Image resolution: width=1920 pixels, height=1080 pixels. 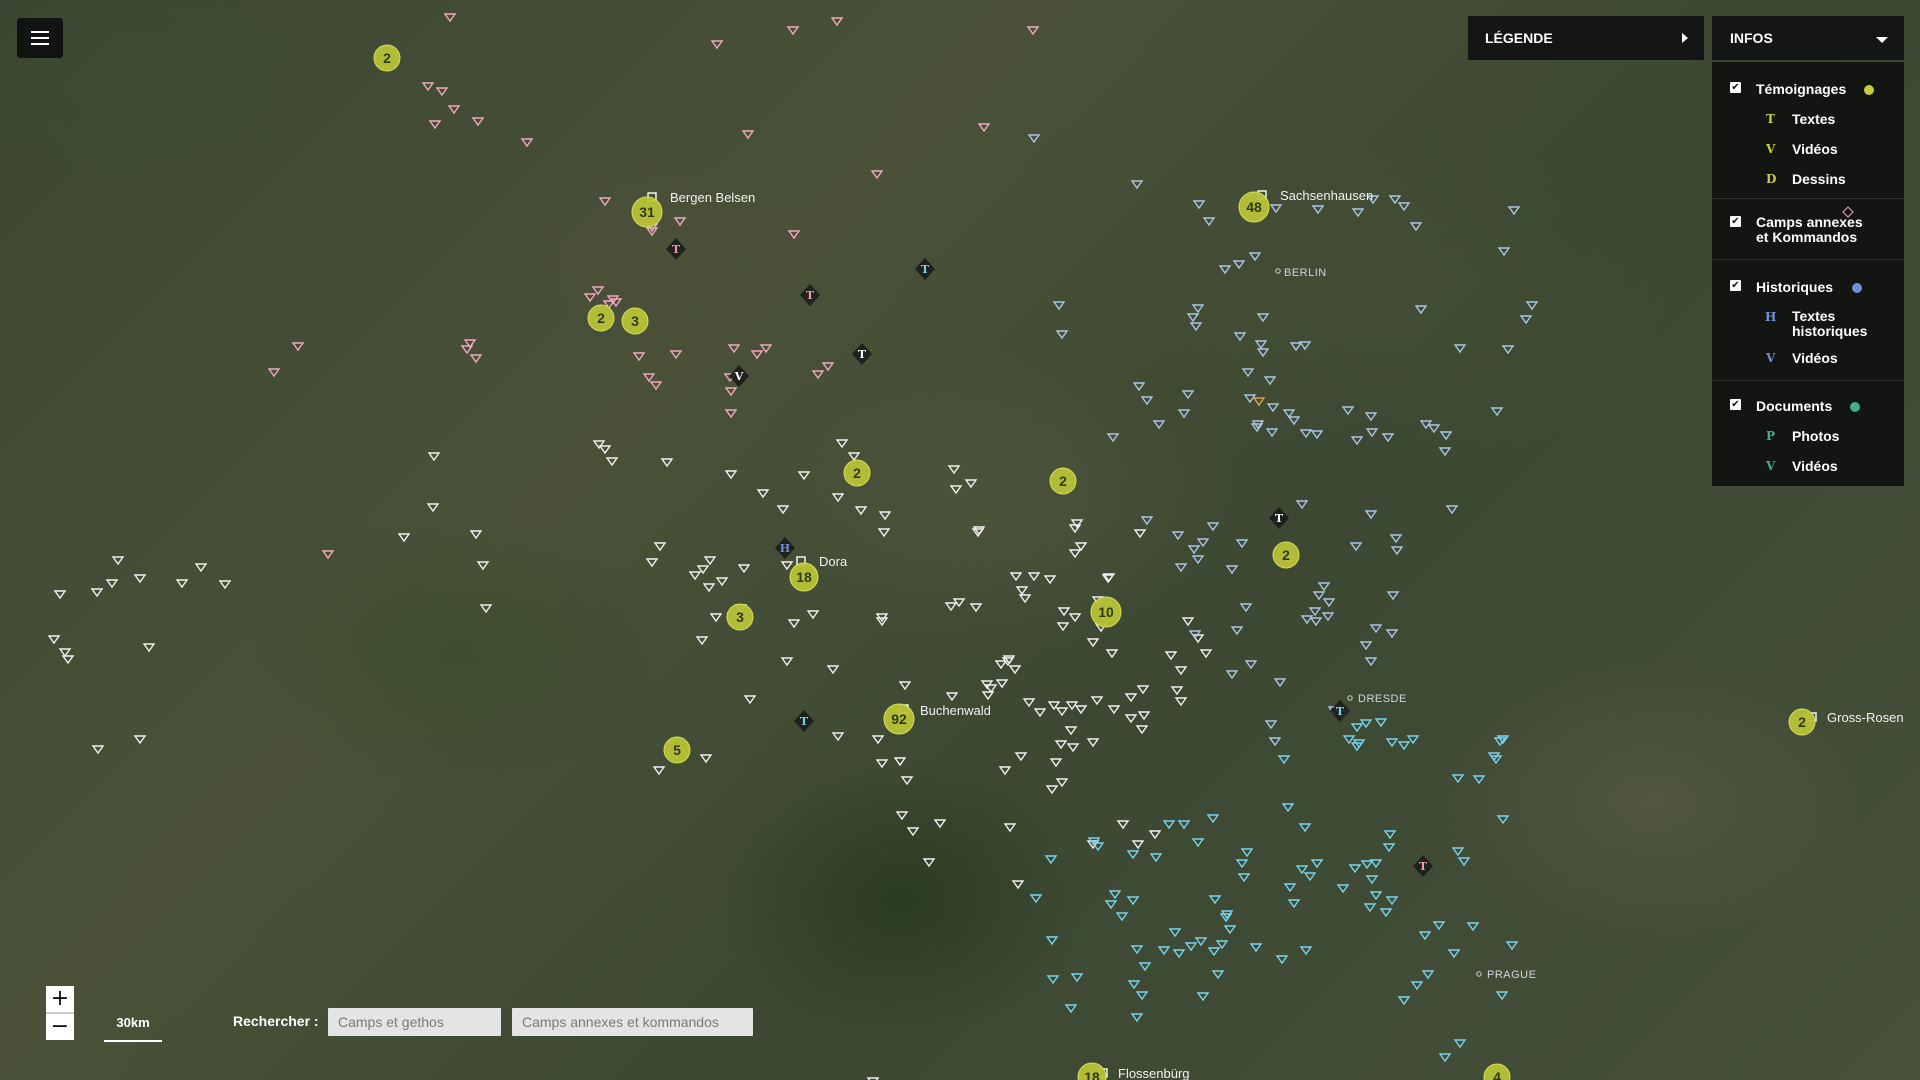 What do you see at coordinates (785, 548) in the screenshot?
I see `document-pin: H` at bounding box center [785, 548].